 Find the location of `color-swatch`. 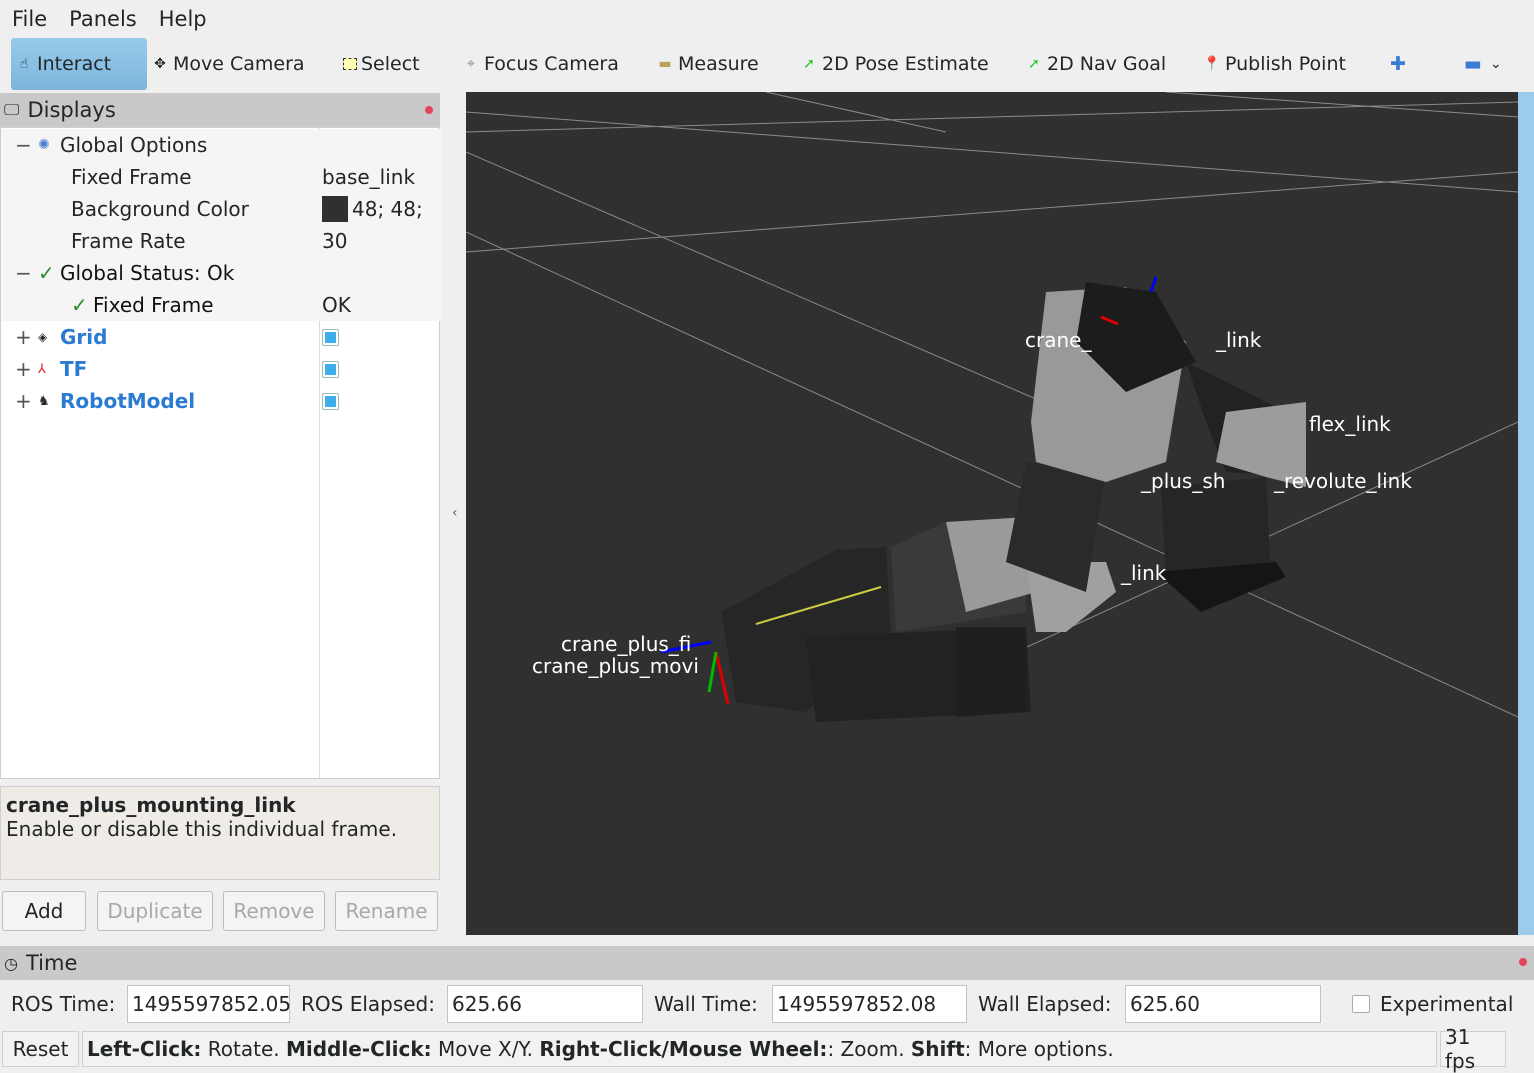

color-swatch is located at coordinates (335, 209).